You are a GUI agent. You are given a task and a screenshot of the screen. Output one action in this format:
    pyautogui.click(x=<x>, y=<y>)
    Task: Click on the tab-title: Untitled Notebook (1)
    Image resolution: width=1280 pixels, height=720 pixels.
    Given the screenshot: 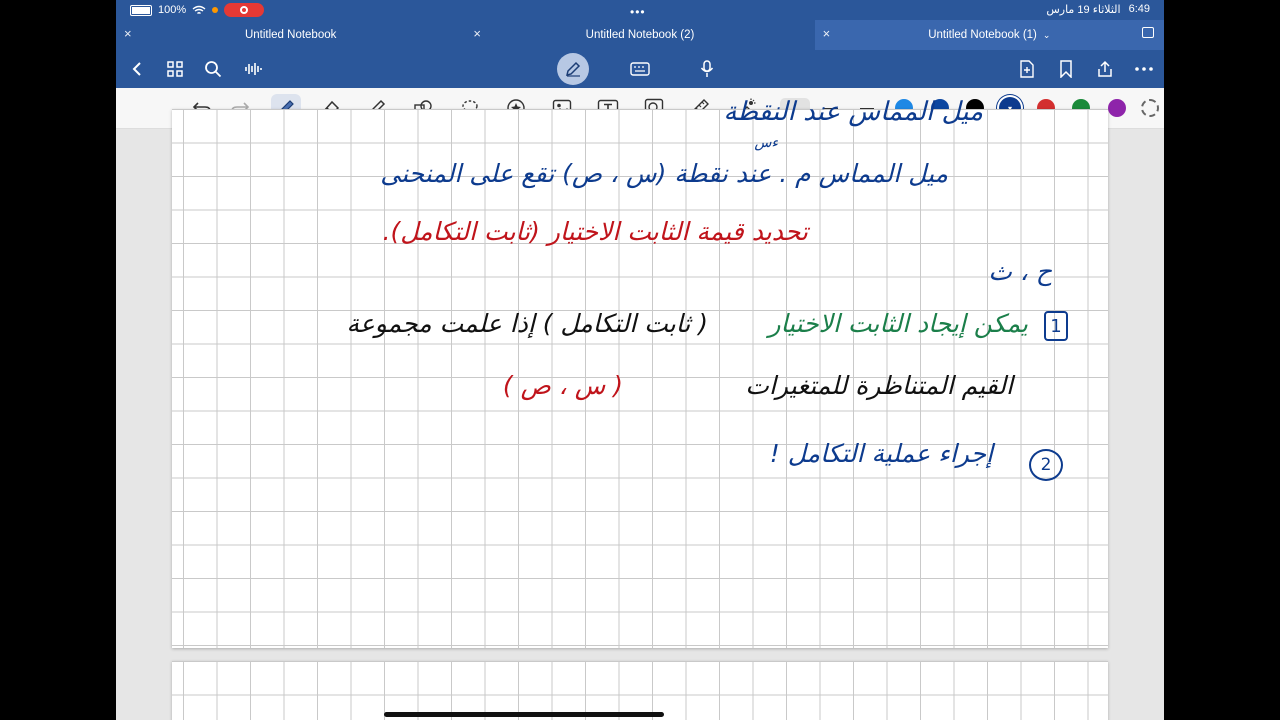 What is the action you would take?
    pyautogui.click(x=982, y=35)
    